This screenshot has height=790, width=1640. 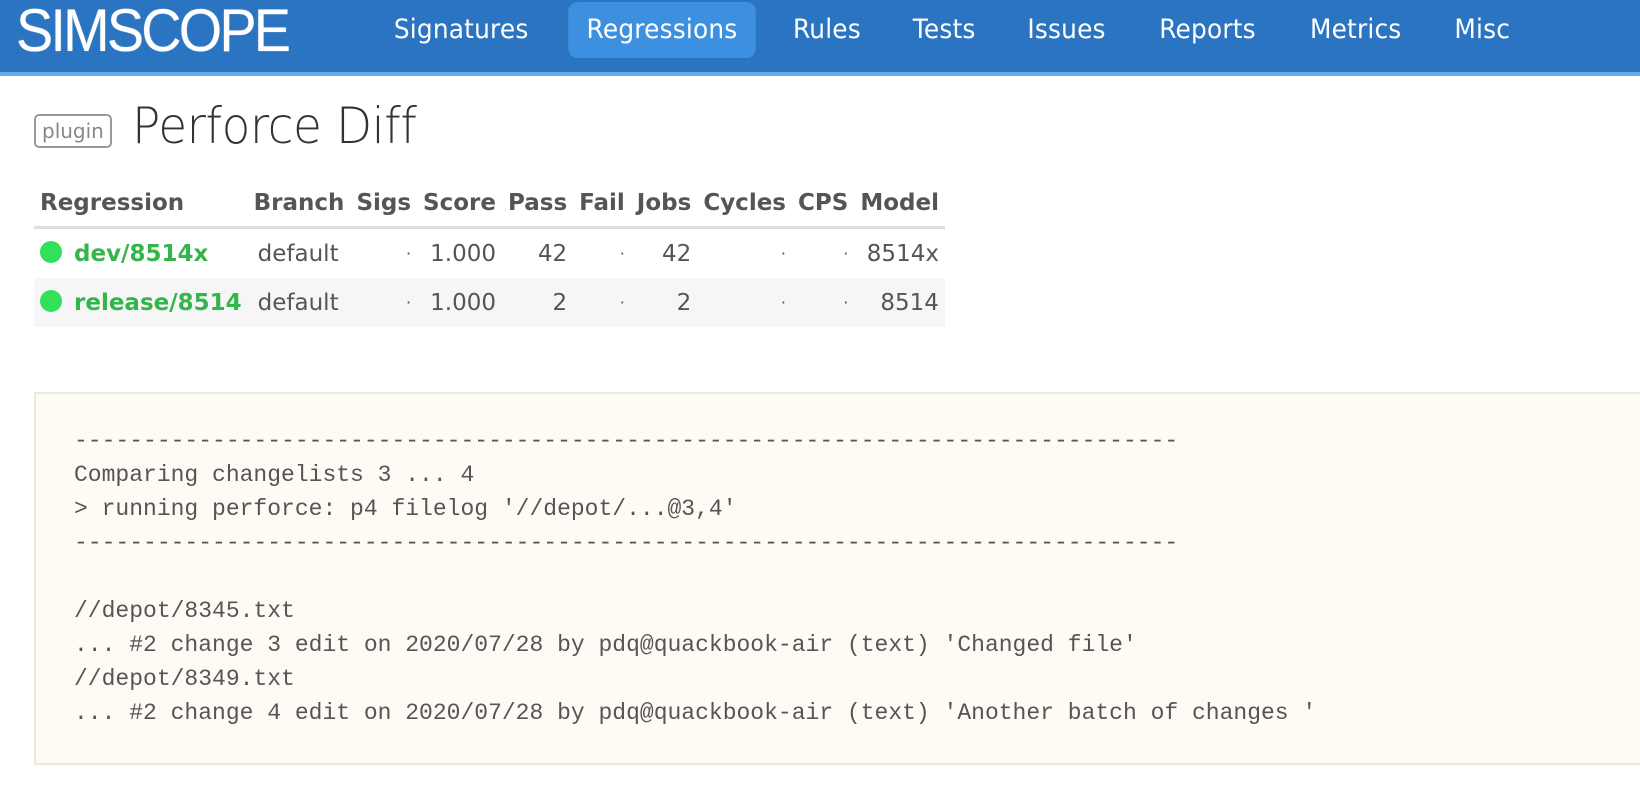 What do you see at coordinates (274, 126) in the screenshot?
I see `page-title: Perforce Diff` at bounding box center [274, 126].